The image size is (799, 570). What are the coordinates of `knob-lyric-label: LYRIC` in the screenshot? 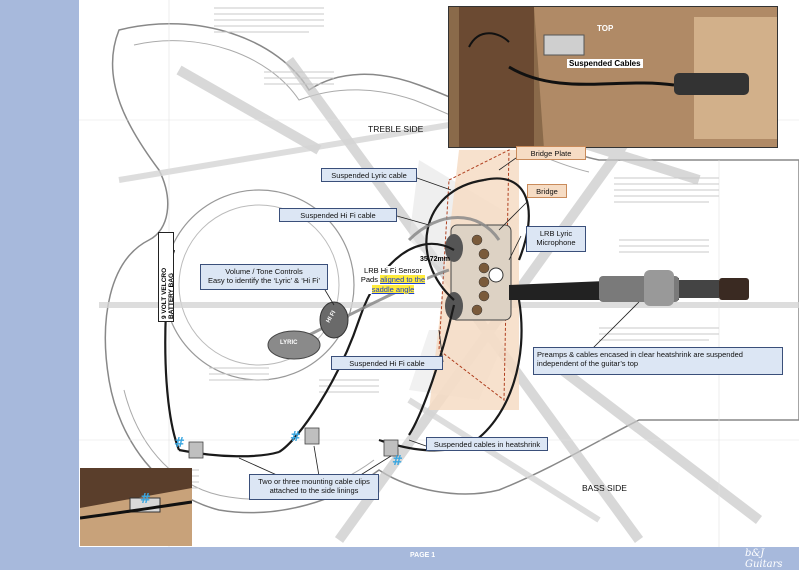 It's located at (289, 343).